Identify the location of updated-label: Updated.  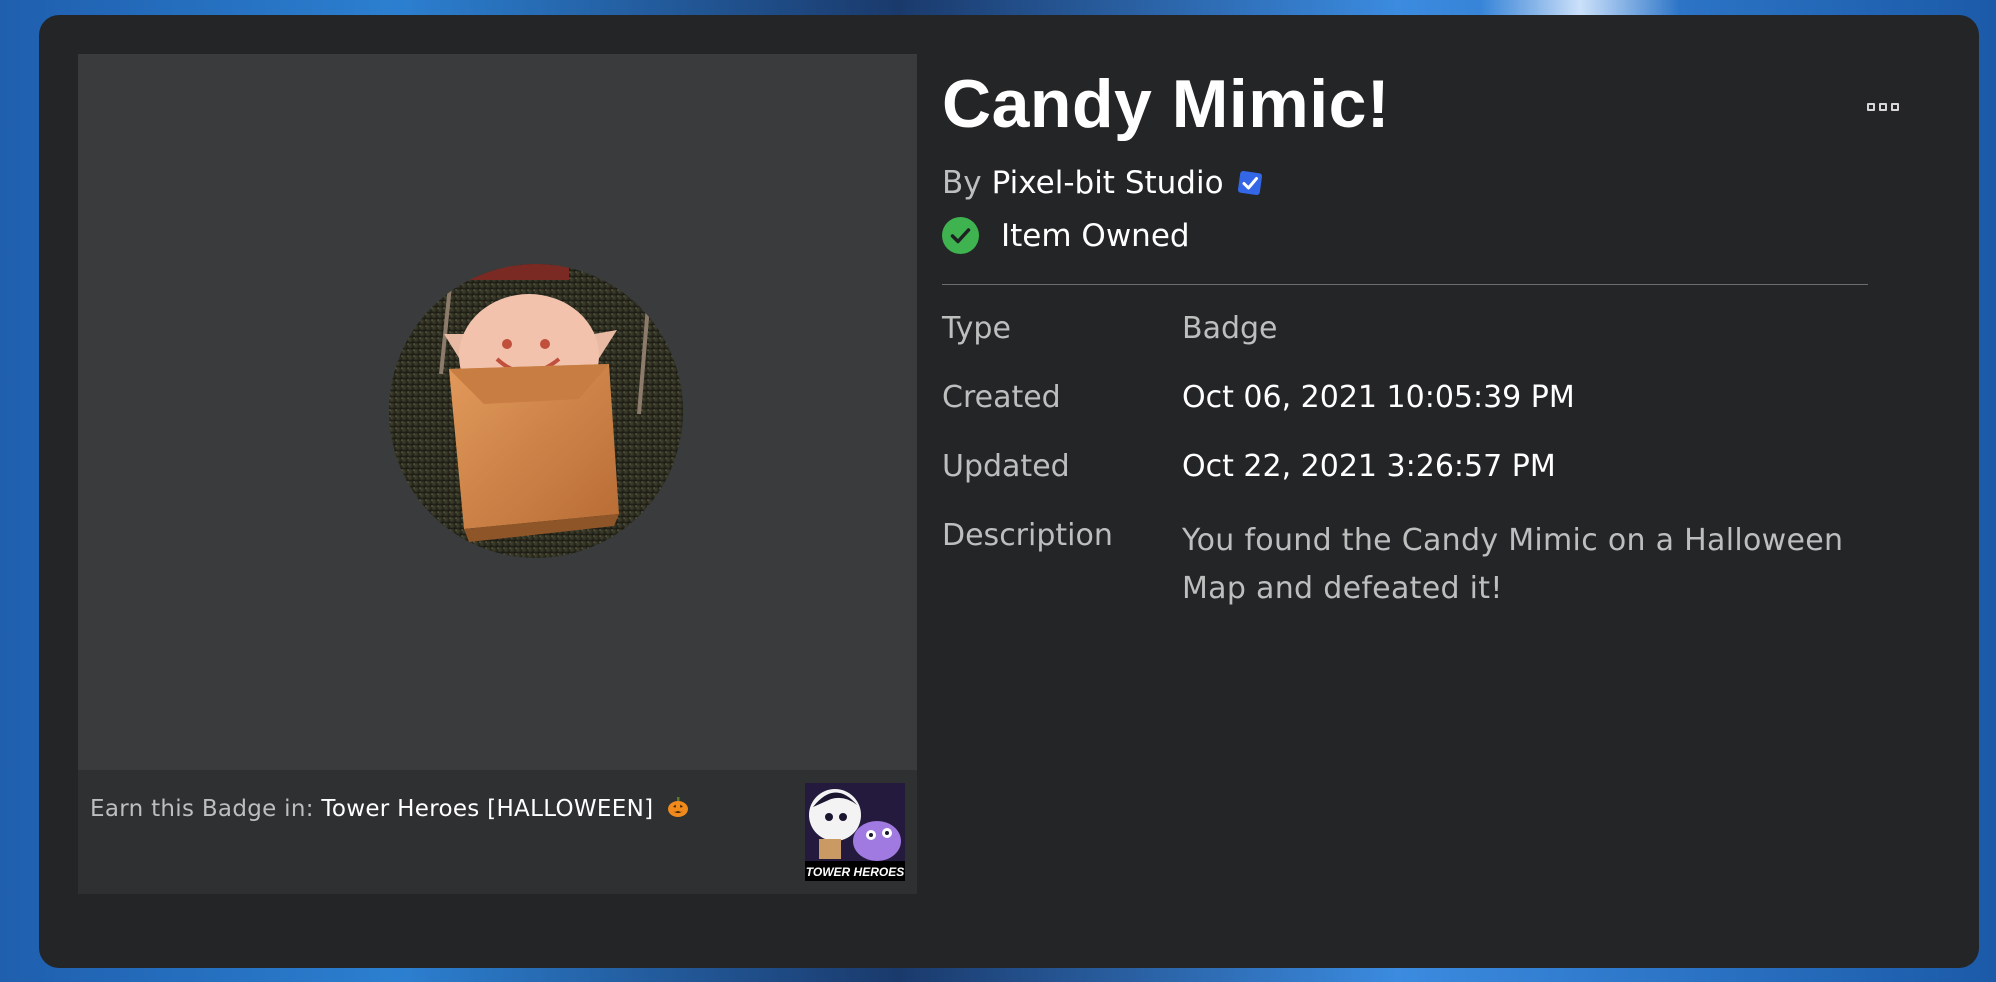
(1006, 466).